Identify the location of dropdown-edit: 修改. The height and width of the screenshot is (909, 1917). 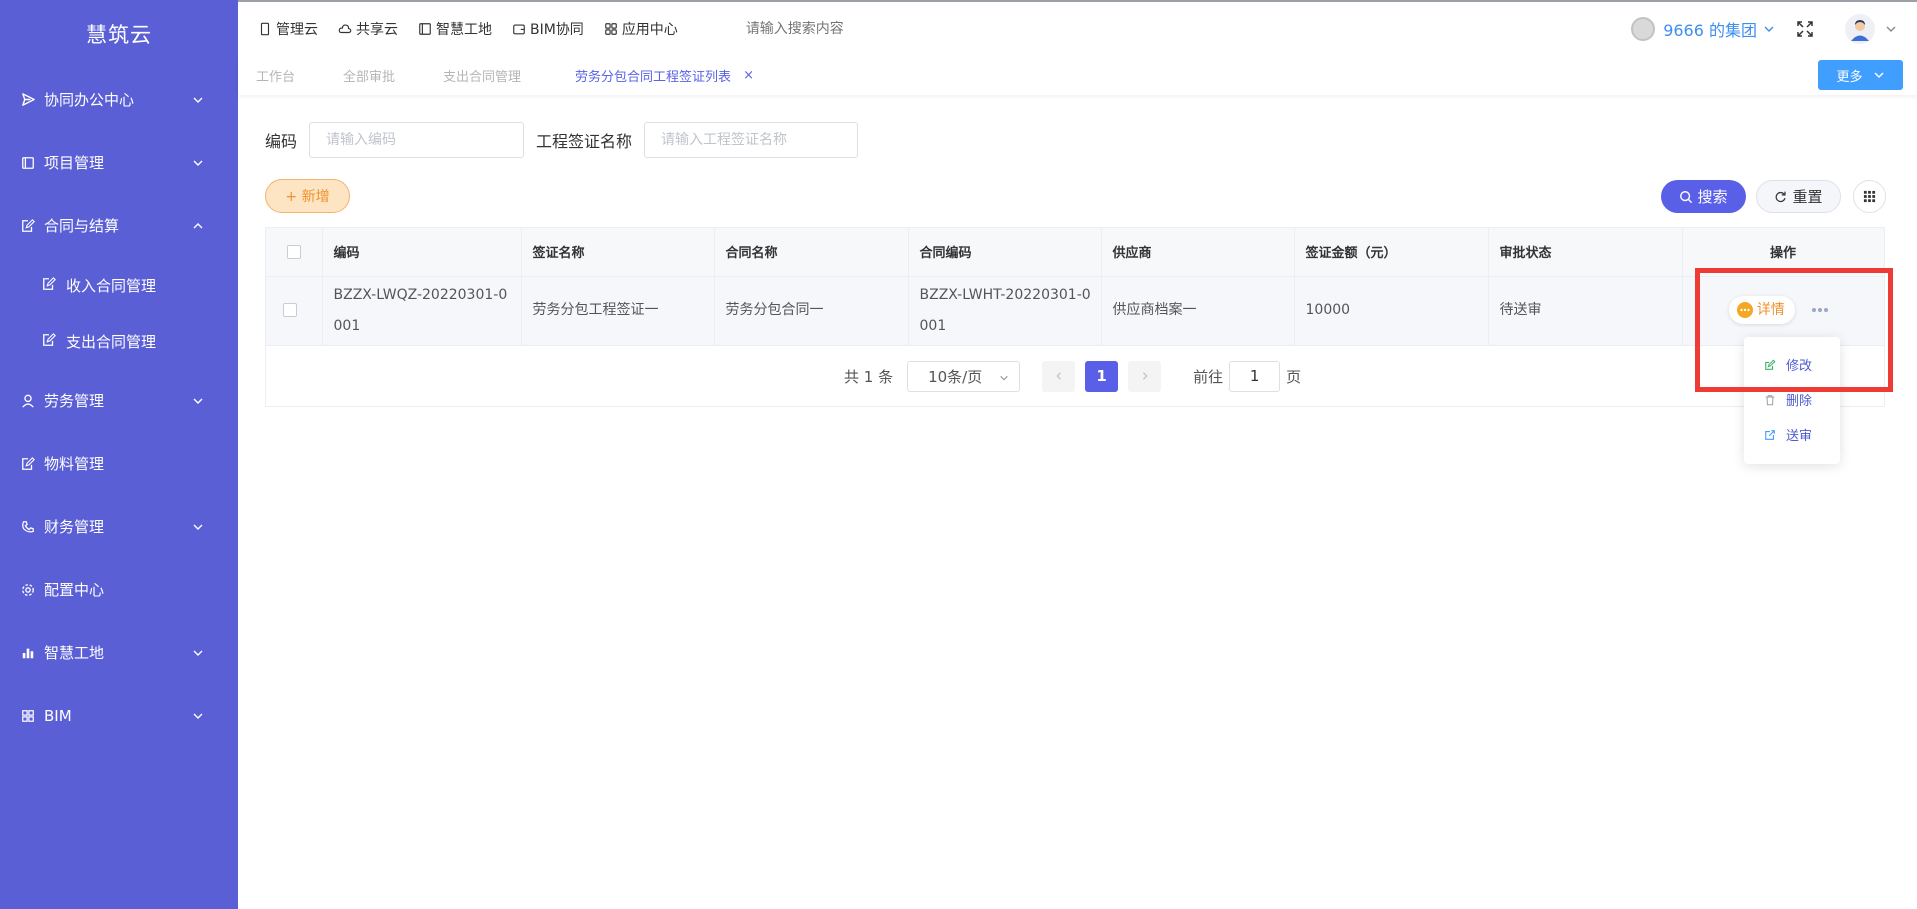
(1792, 364).